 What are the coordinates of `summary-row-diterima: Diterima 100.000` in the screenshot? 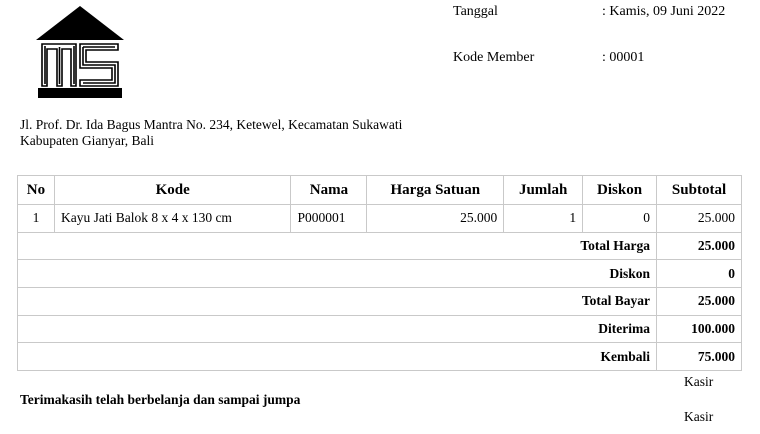 It's located at (379, 329).